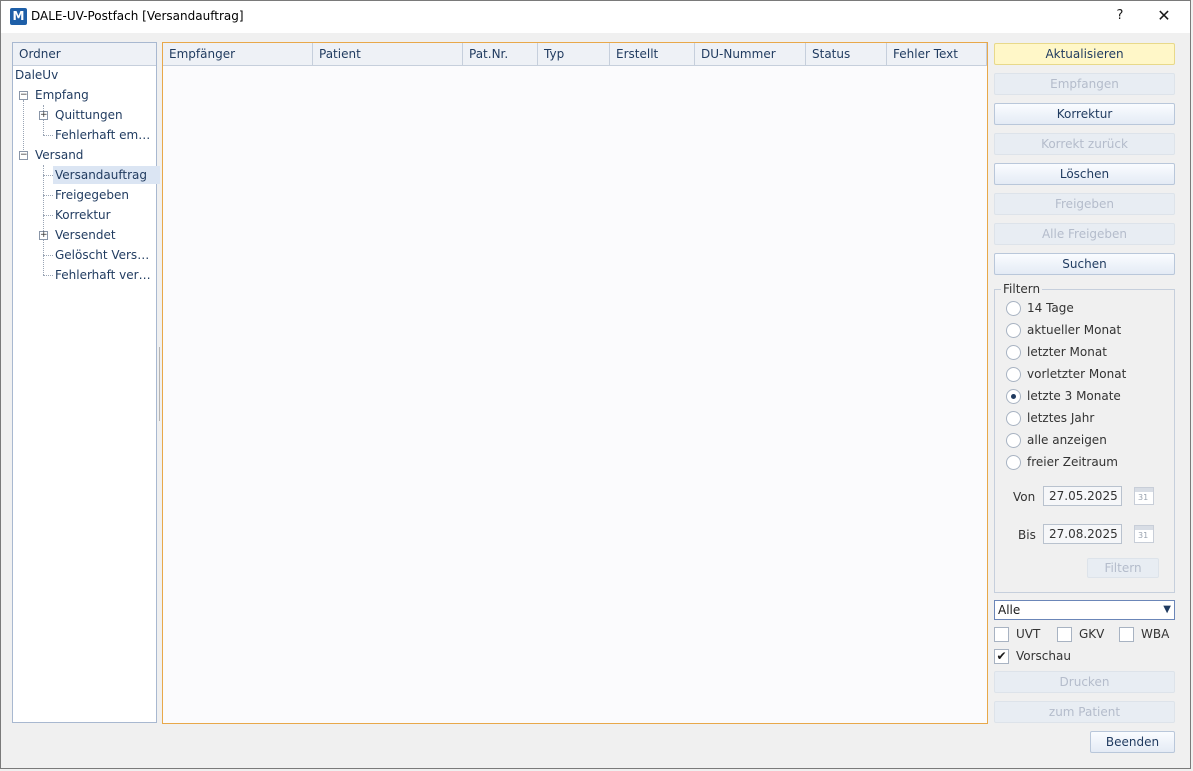 Image resolution: width=1193 pixels, height=771 pixels. I want to click on filtern-button: Filtern, so click(1123, 568).